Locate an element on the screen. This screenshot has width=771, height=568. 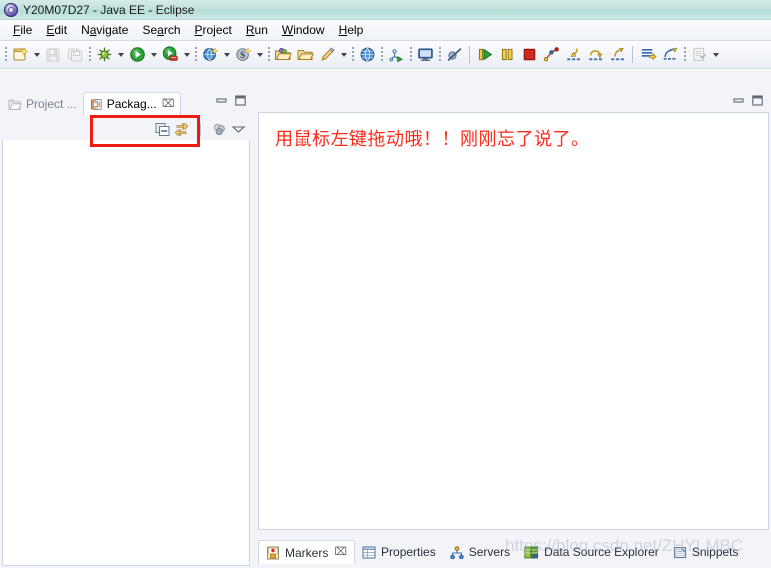
toggle-breakpoint-icon is located at coordinates (454, 55).